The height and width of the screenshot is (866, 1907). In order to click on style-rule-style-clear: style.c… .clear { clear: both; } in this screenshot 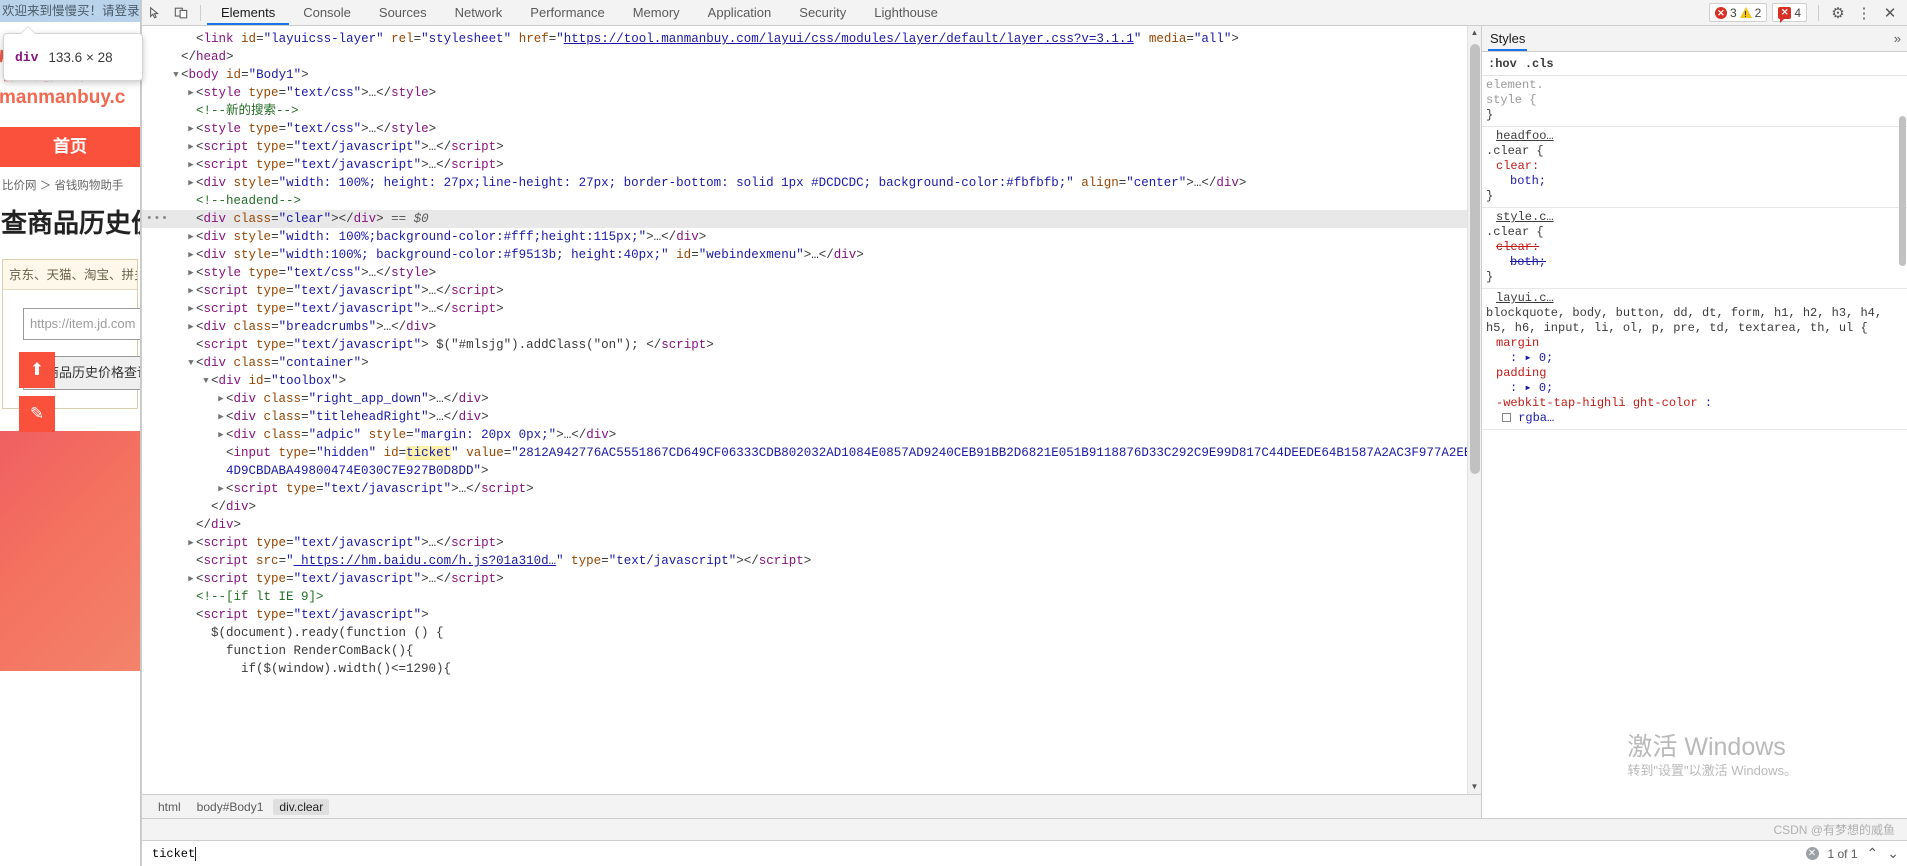, I will do `click(1694, 248)`.